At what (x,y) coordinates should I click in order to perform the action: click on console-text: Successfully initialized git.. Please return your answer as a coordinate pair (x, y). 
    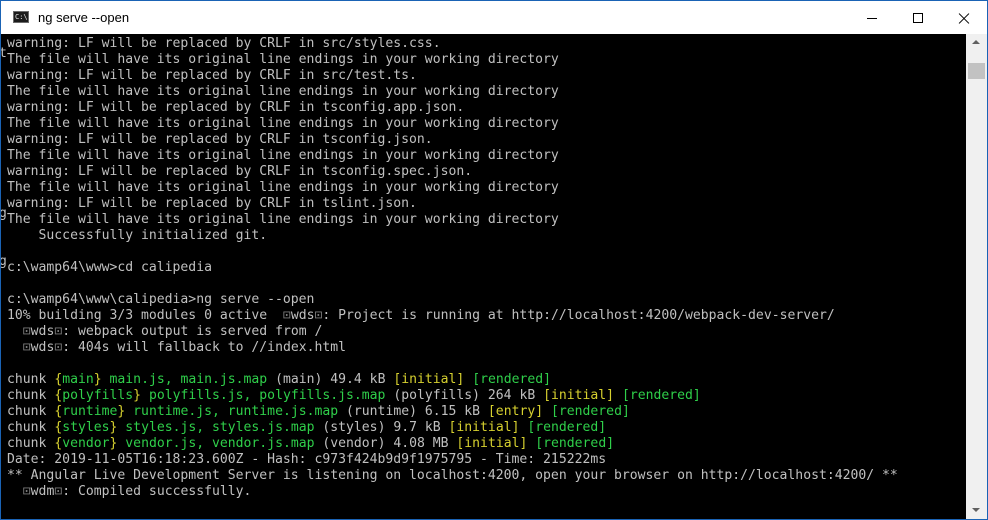
    Looking at the image, I should click on (137, 235).